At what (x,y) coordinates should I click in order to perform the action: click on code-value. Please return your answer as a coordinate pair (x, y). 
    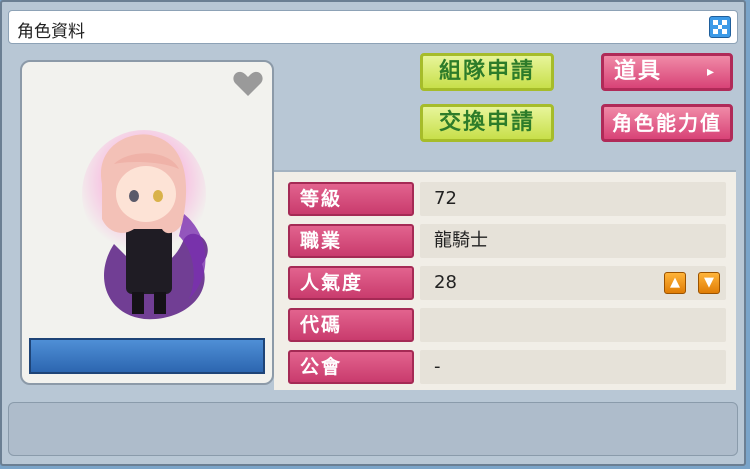
    Looking at the image, I should click on (573, 325).